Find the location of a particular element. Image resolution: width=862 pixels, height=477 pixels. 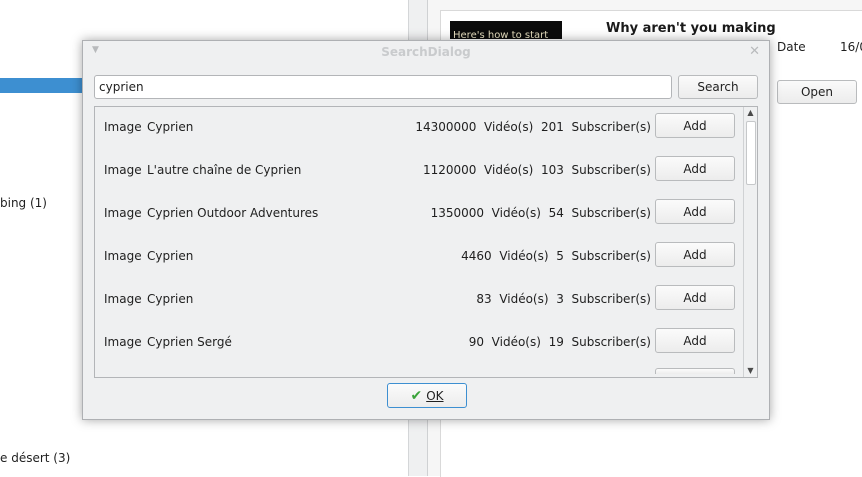

channel-stats: 1350000 Vidéo(s) 54 Subscriber(s) is located at coordinates (541, 213).